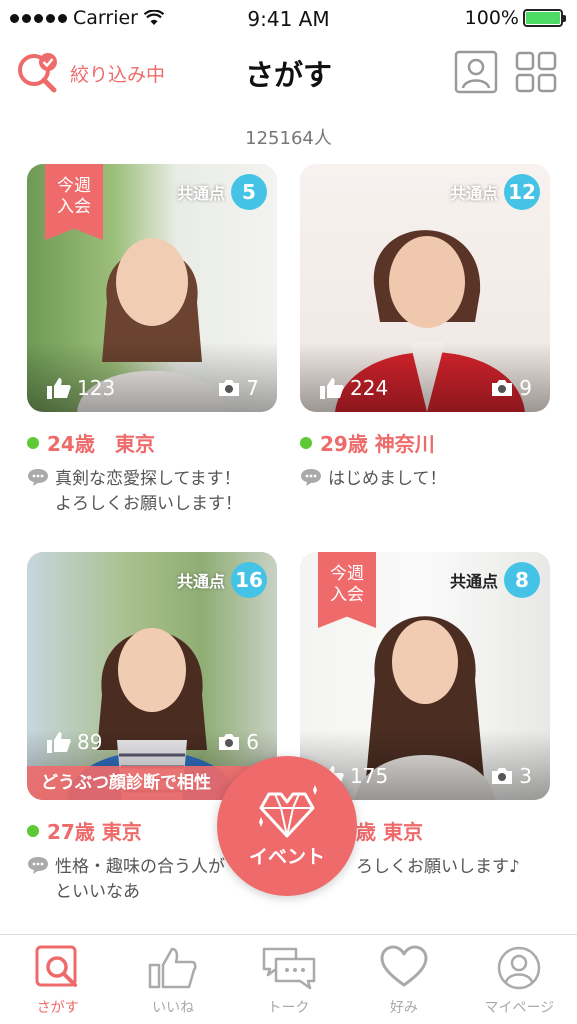  What do you see at coordinates (249, 192) in the screenshot?
I see `common-count-badge: 5` at bounding box center [249, 192].